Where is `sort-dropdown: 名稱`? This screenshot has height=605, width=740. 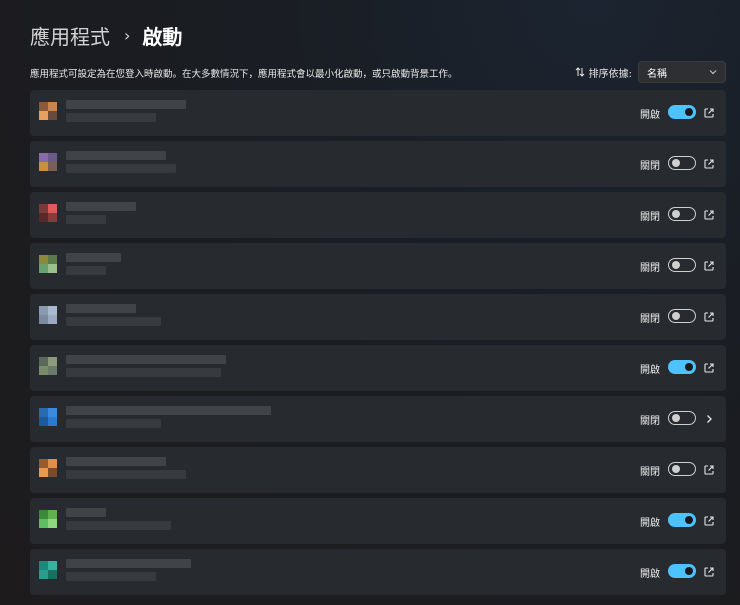 sort-dropdown: 名稱 is located at coordinates (682, 72).